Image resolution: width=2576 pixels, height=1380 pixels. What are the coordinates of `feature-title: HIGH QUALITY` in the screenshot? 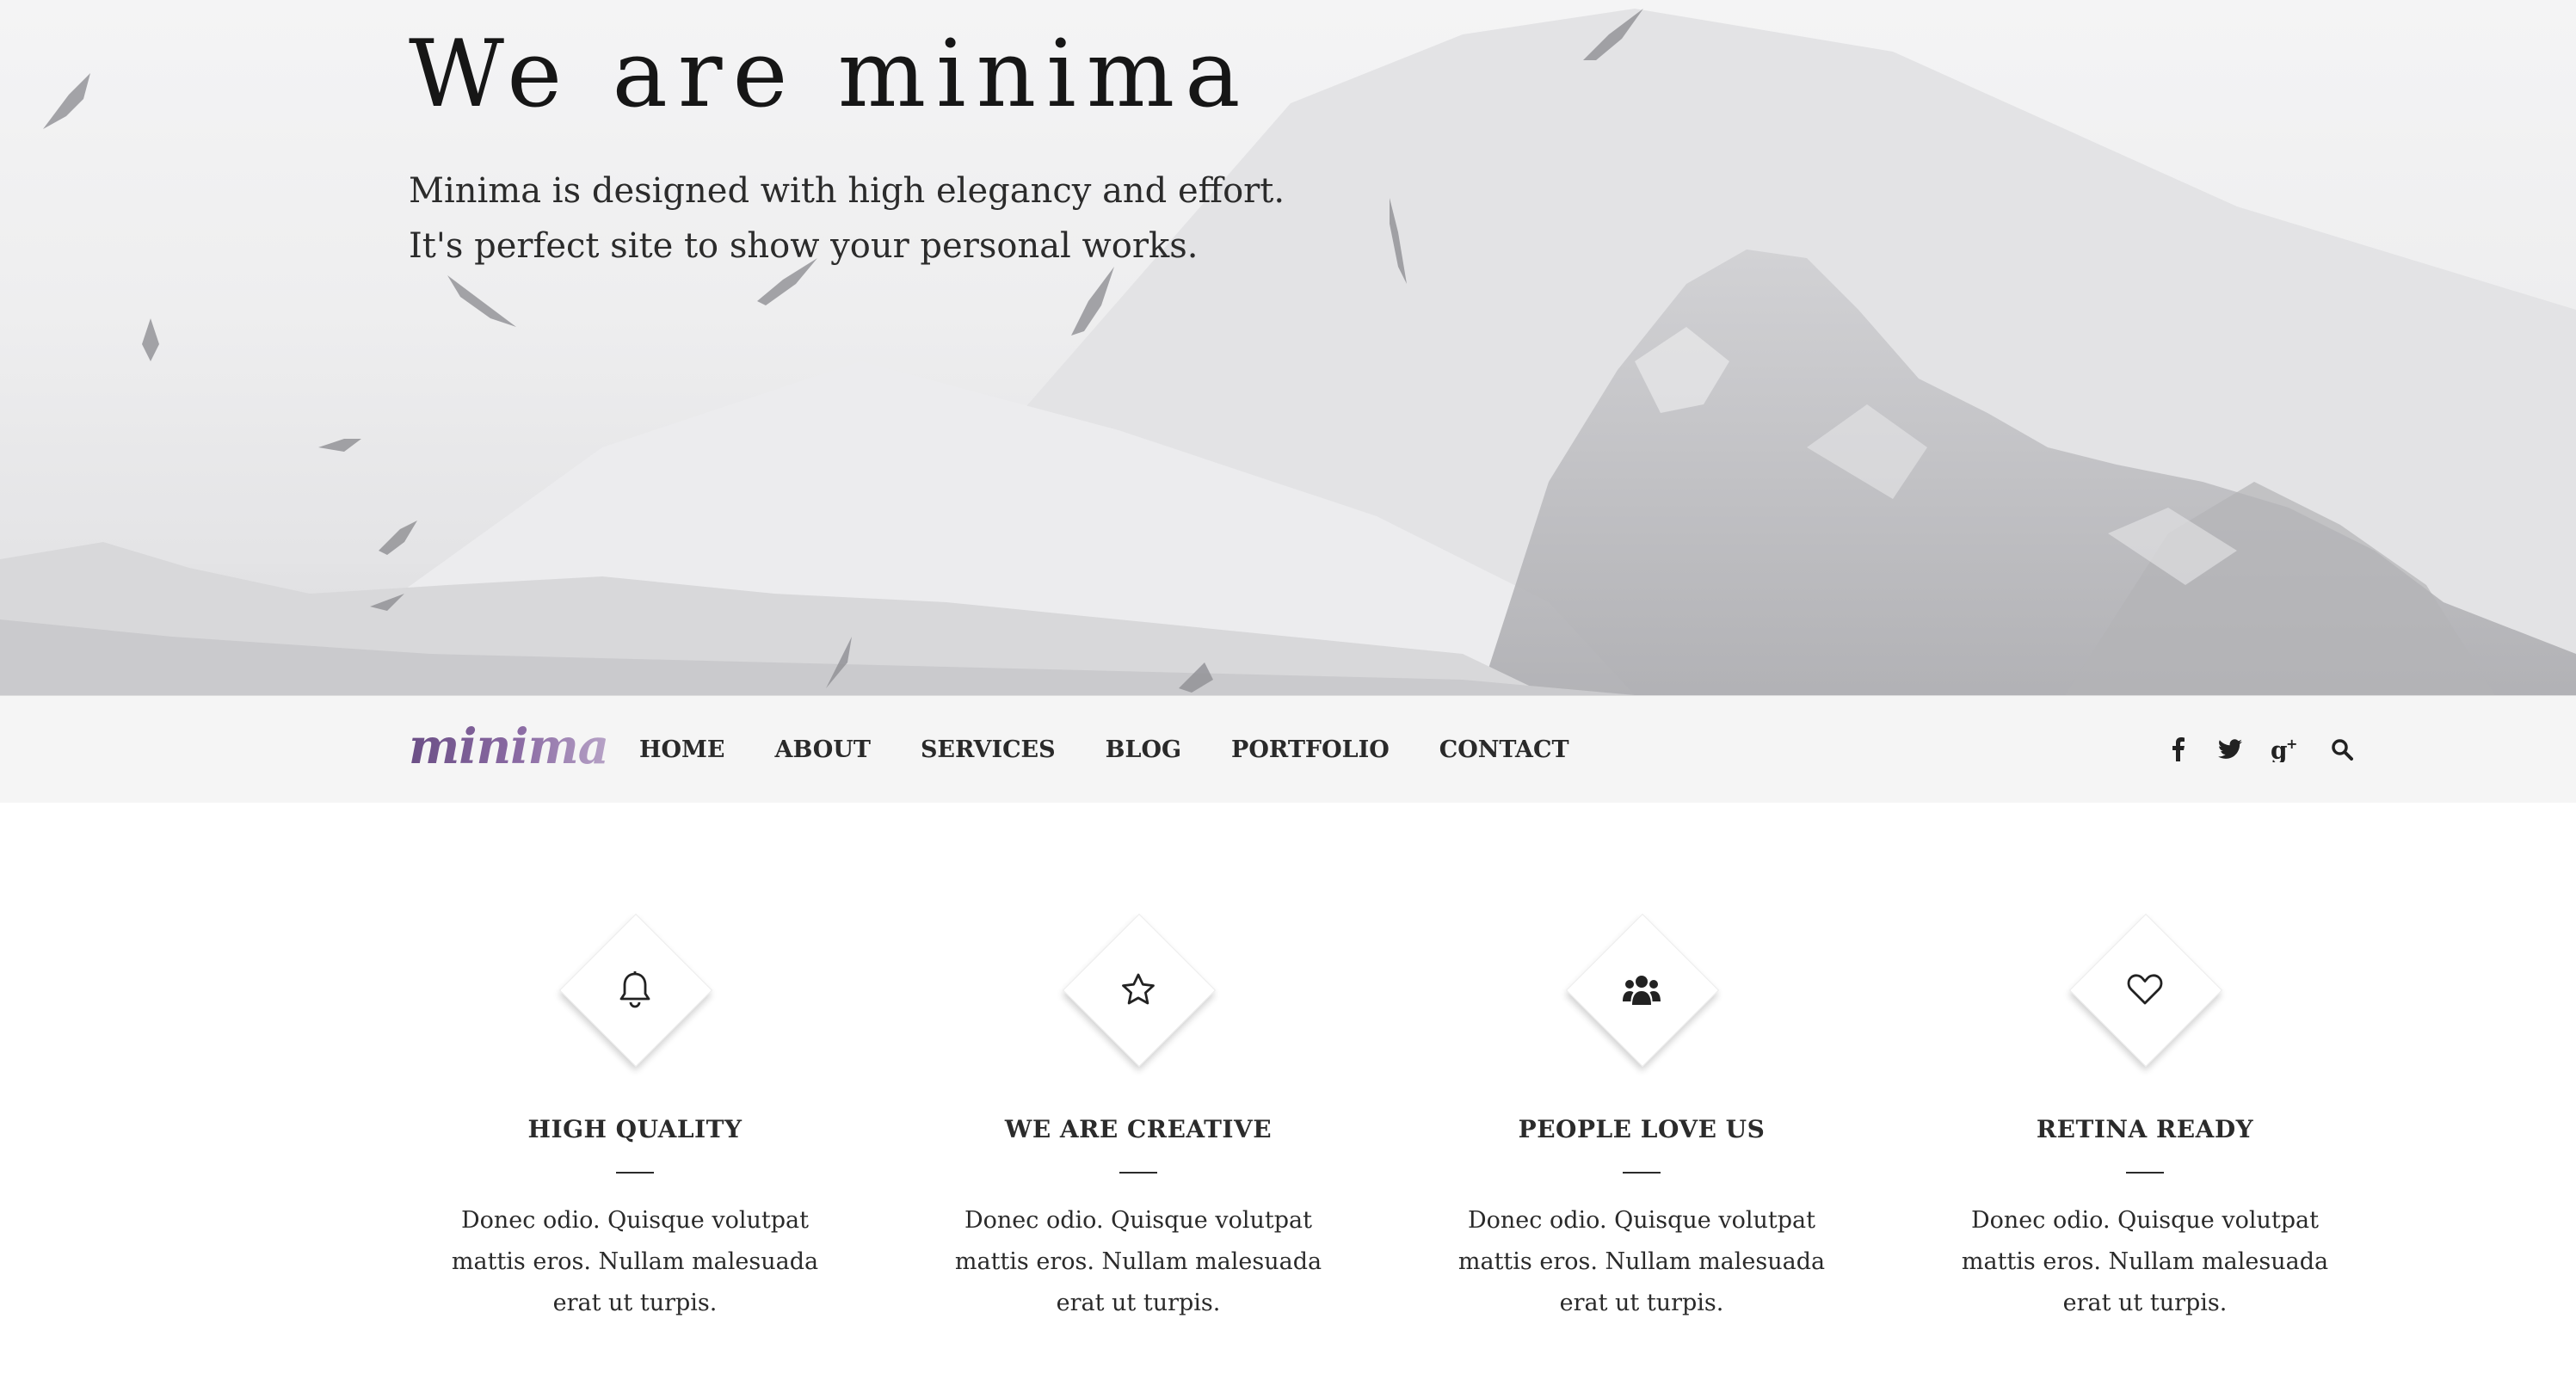 It's located at (635, 1129).